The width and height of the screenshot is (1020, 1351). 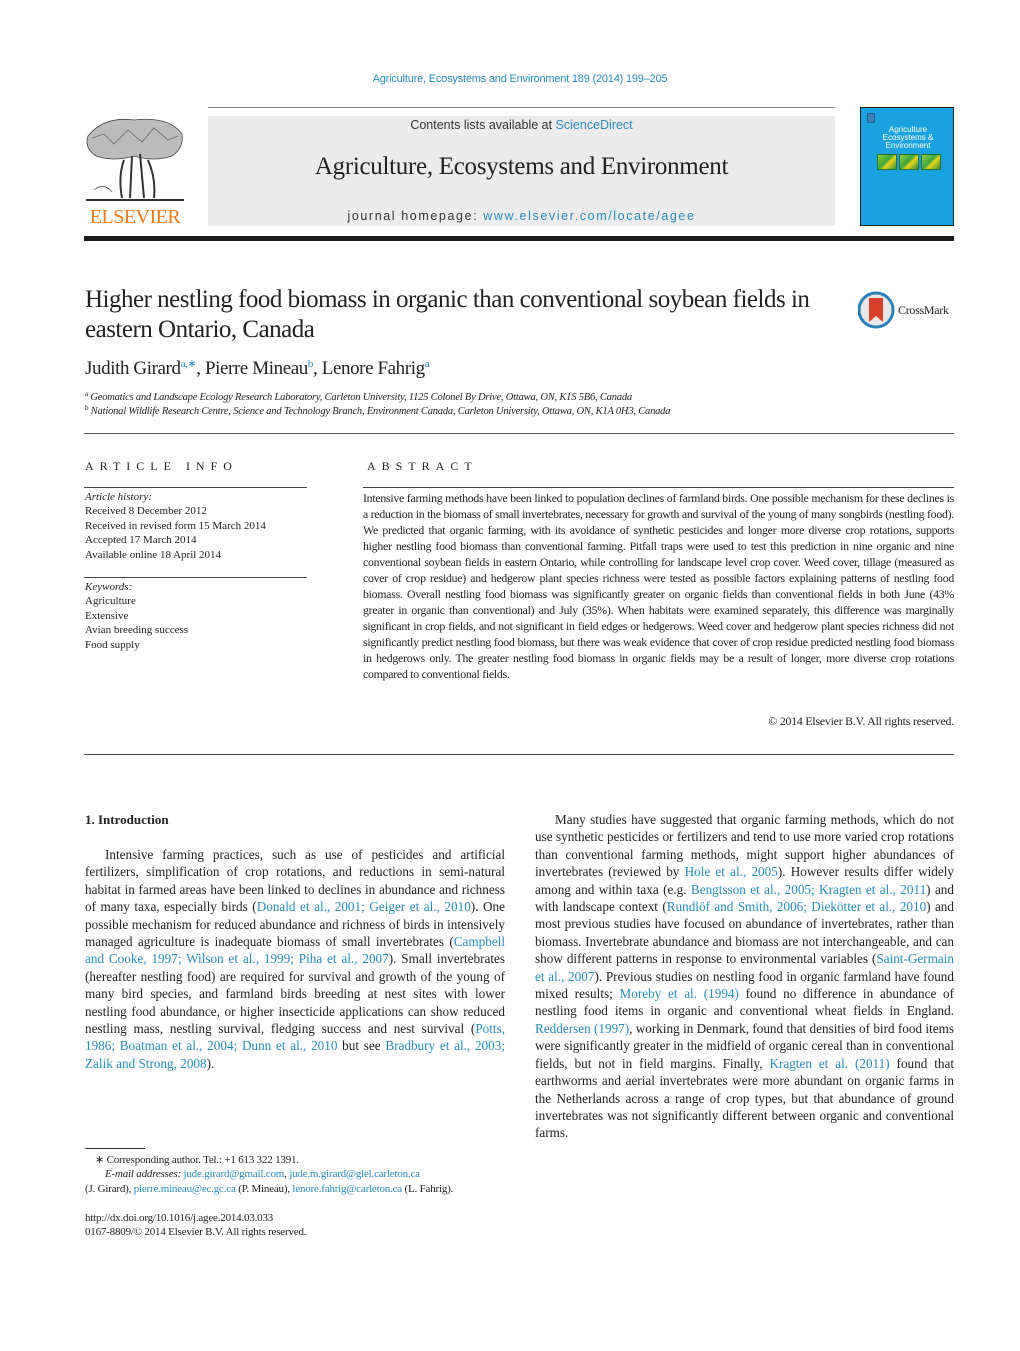 What do you see at coordinates (112, 644) in the screenshot?
I see `keyword-item: Food supply` at bounding box center [112, 644].